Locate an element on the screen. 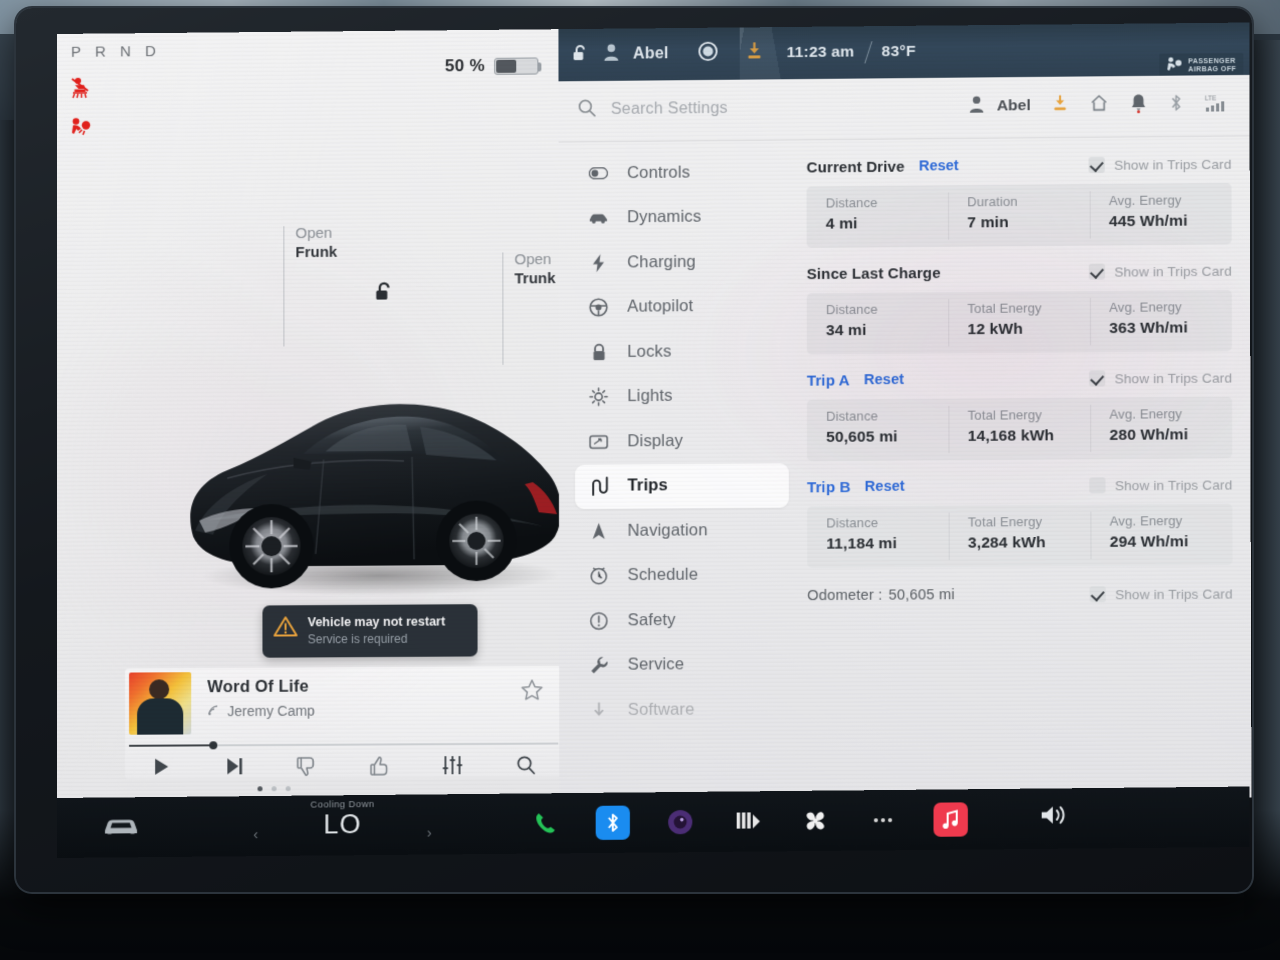 This screenshot has width=1280, height=960. status-driver-name: Abel is located at coordinates (651, 54).